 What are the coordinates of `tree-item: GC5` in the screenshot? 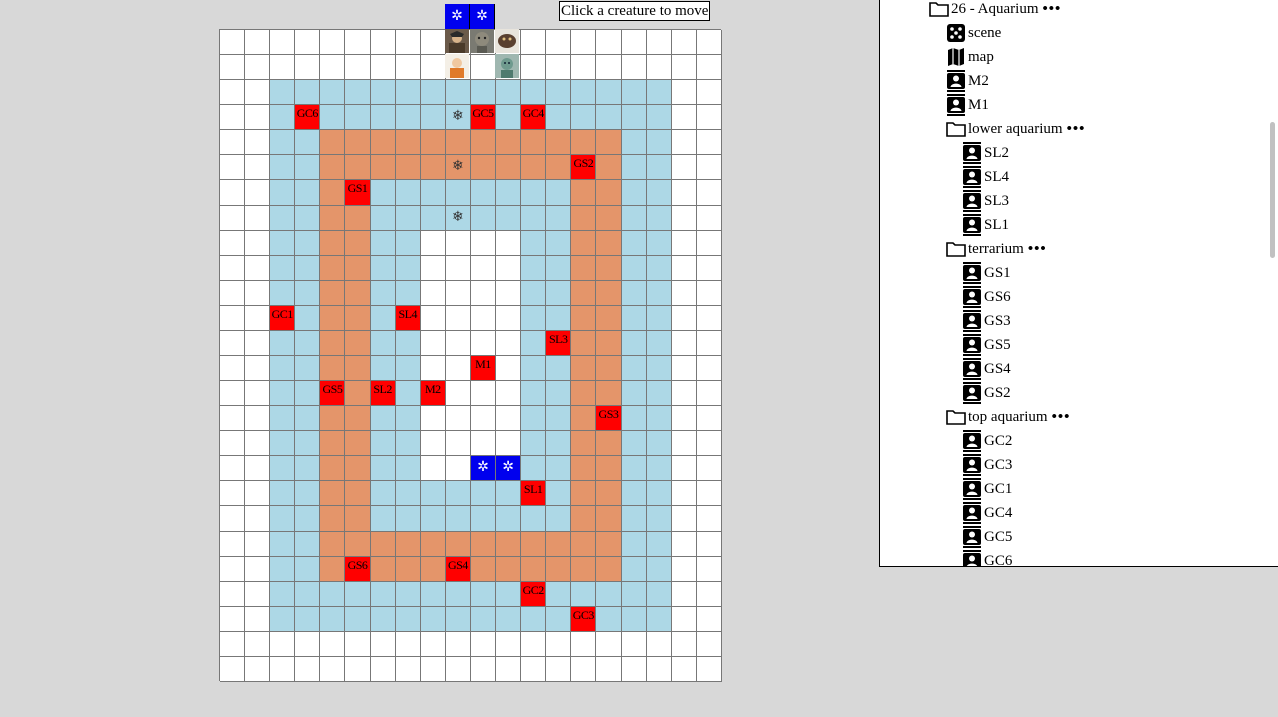 It's located at (987, 537).